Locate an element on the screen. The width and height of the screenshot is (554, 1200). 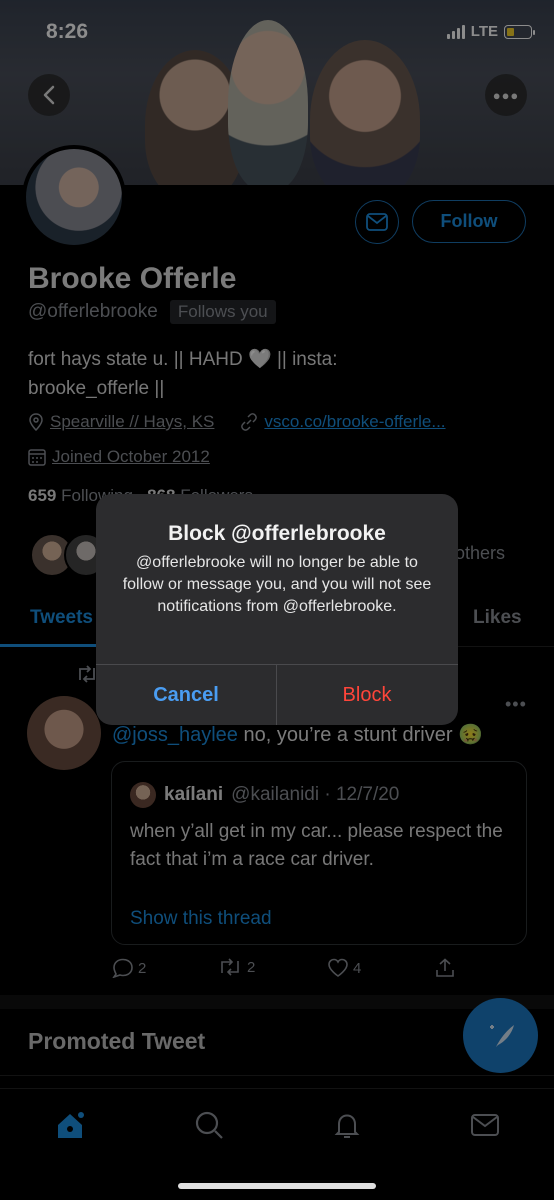
block-button: Block is located at coordinates (367, 695).